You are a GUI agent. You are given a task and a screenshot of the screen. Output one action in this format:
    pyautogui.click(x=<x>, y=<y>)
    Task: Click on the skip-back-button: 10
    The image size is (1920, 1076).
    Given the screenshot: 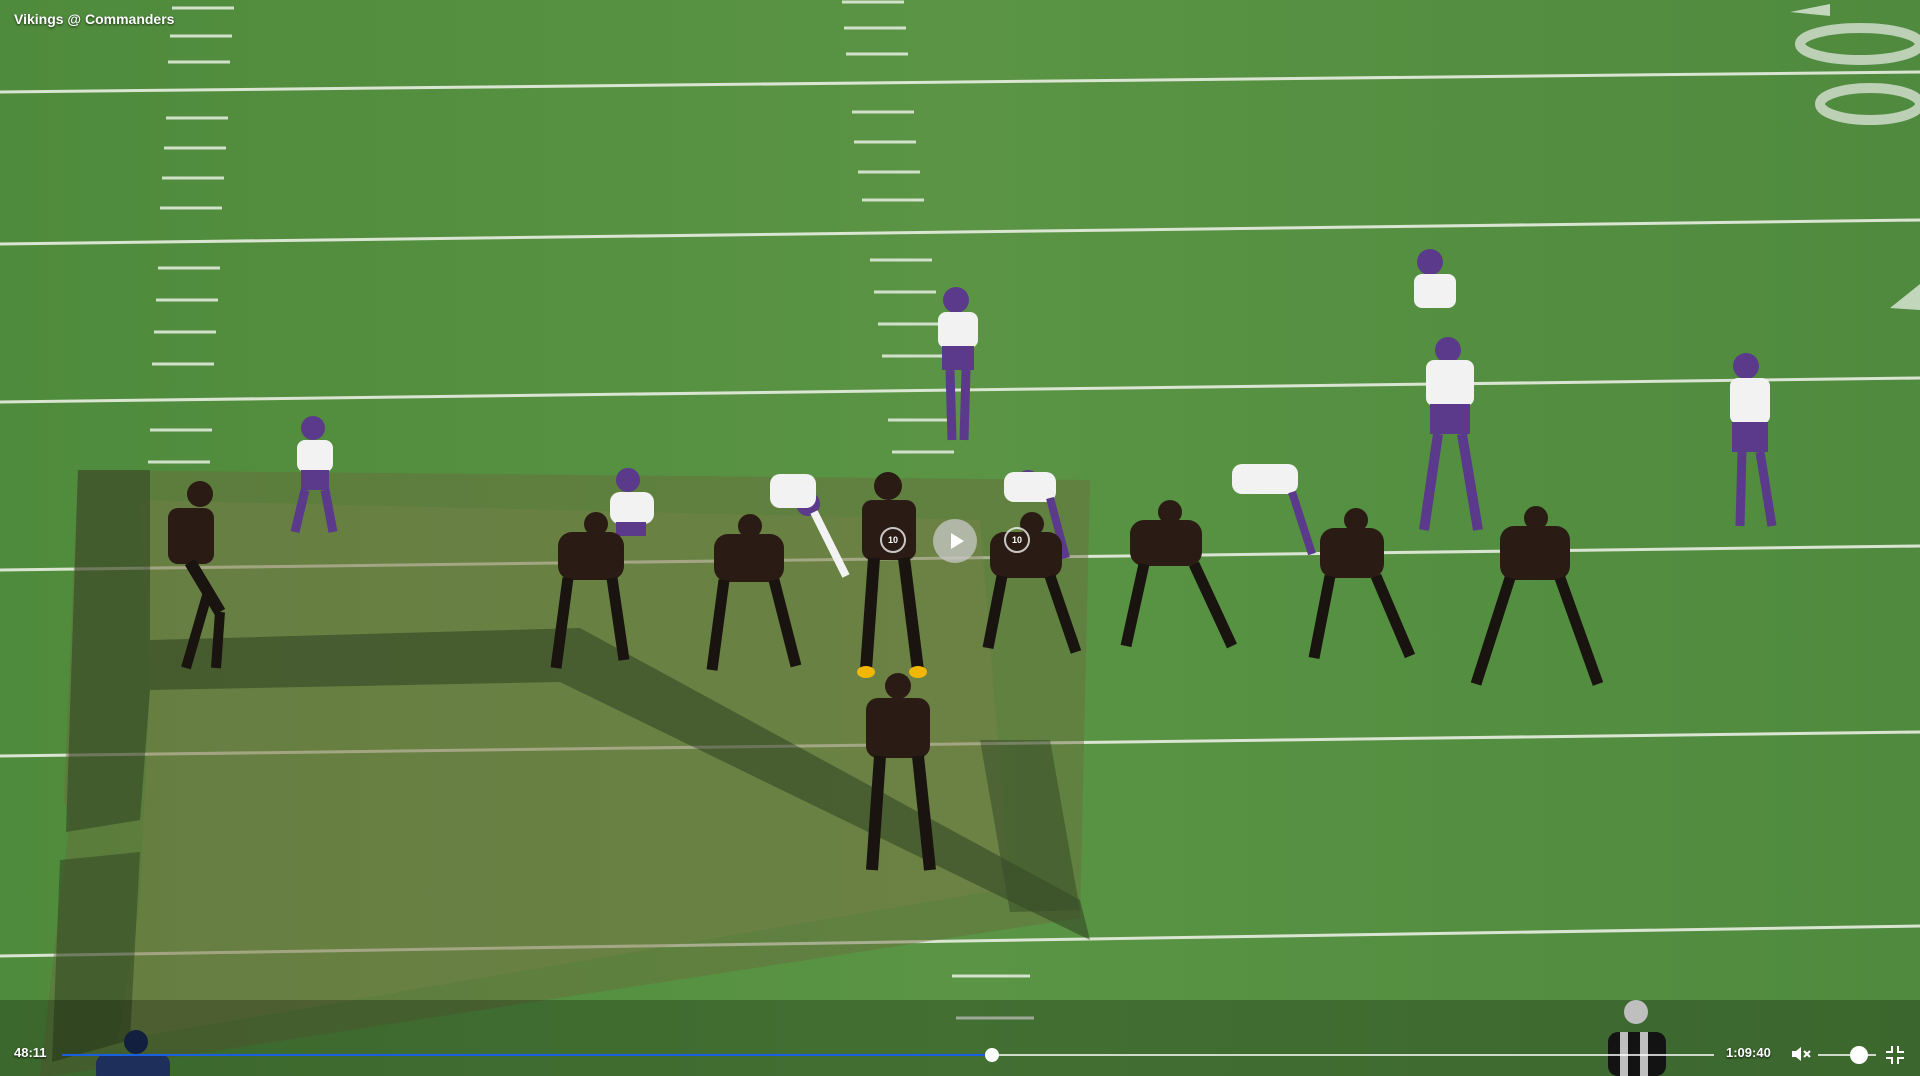 What is the action you would take?
    pyautogui.click(x=893, y=540)
    